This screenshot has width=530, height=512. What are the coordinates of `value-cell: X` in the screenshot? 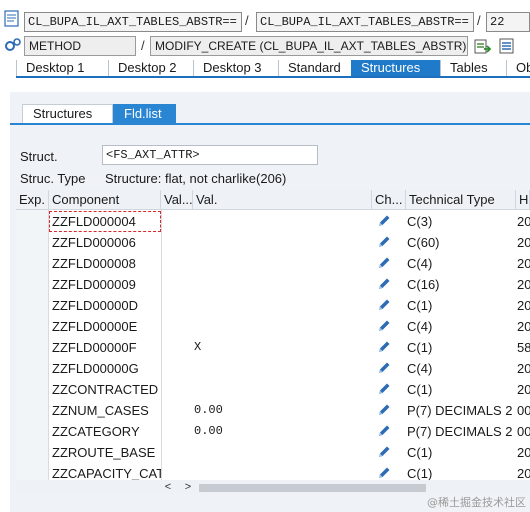 It's located at (271, 347).